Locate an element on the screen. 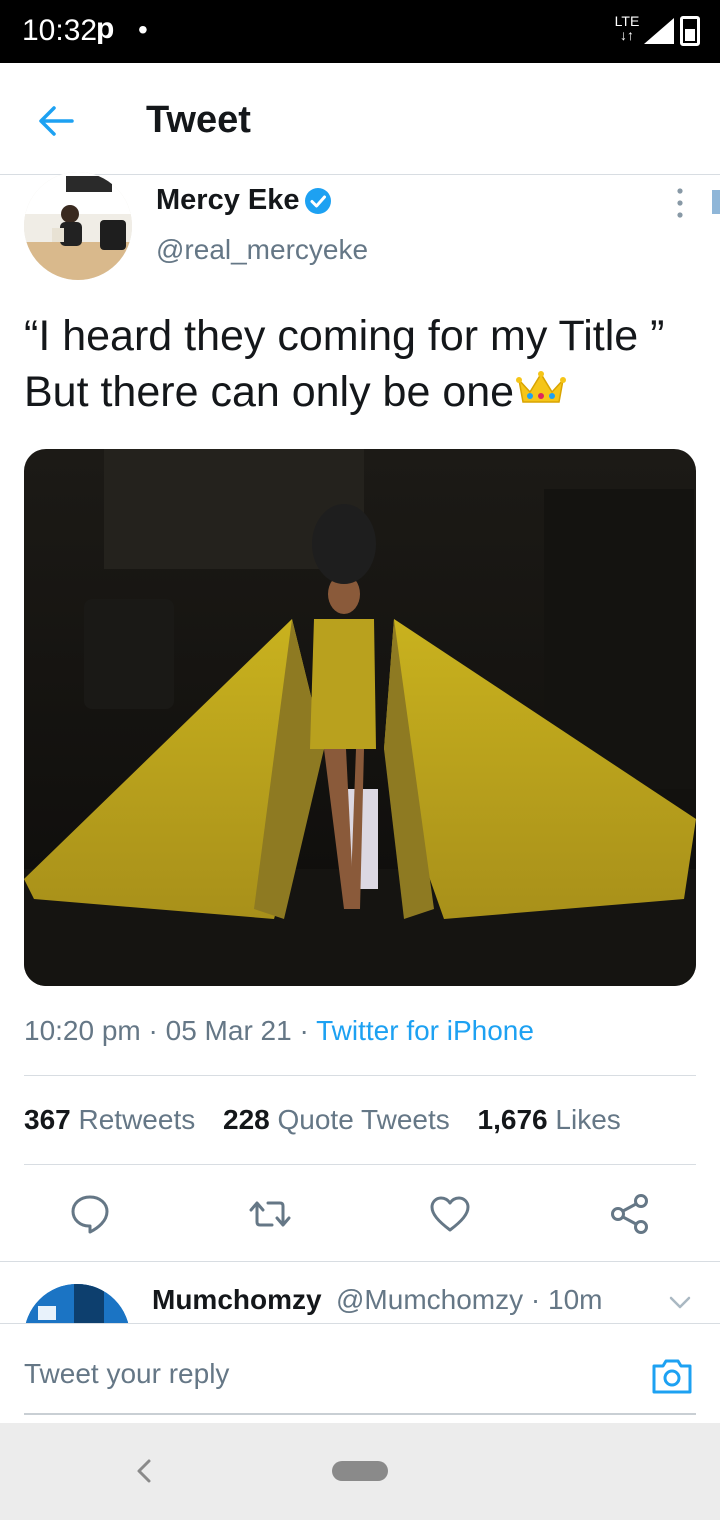 The height and width of the screenshot is (1520, 720). camera-icon is located at coordinates (672, 1376).